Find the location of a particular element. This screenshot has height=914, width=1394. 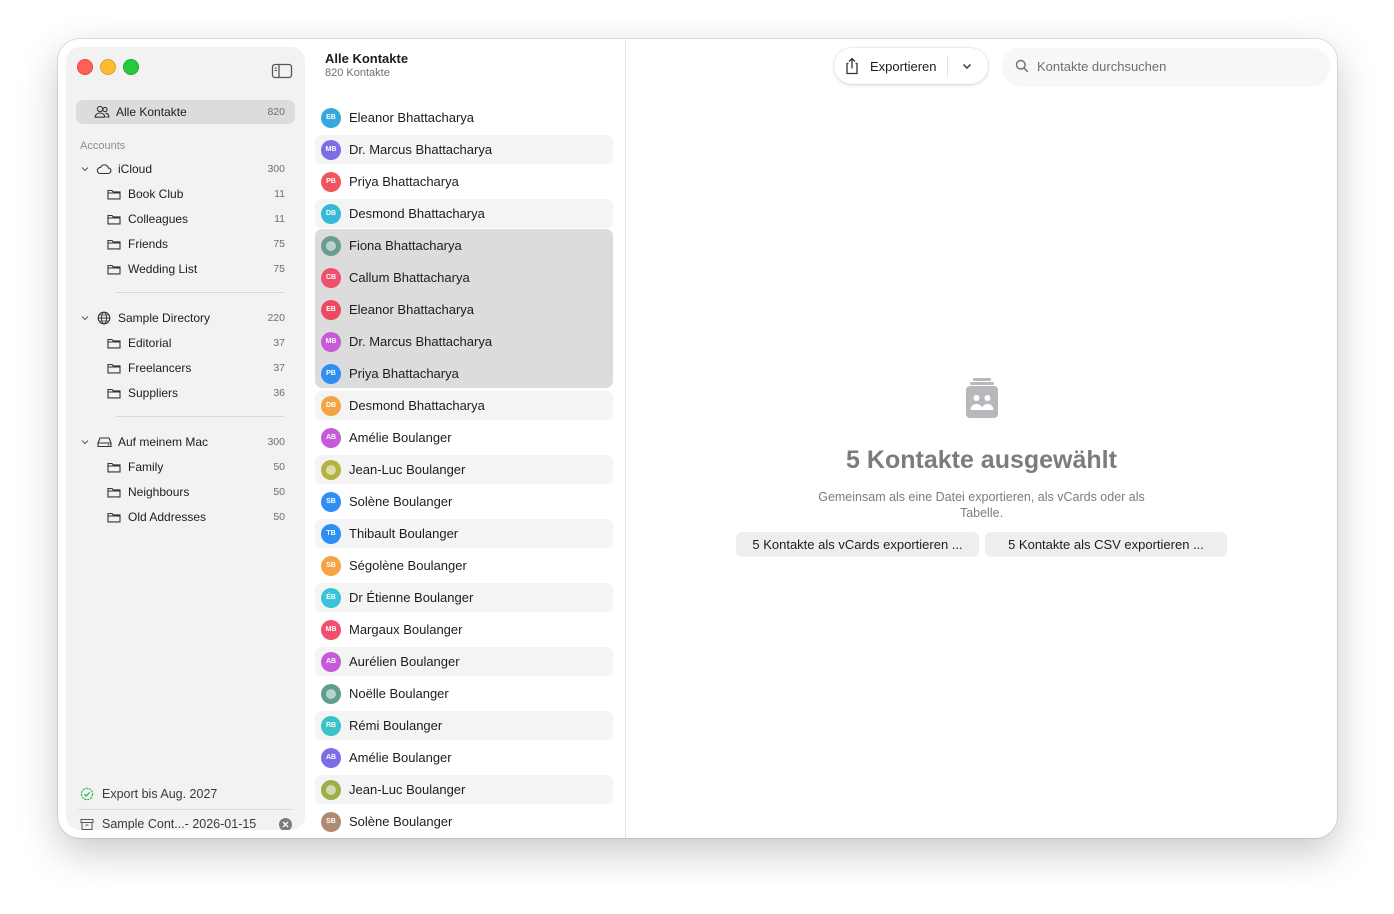

contact-name: Noëlle Boulanger is located at coordinates (399, 693).